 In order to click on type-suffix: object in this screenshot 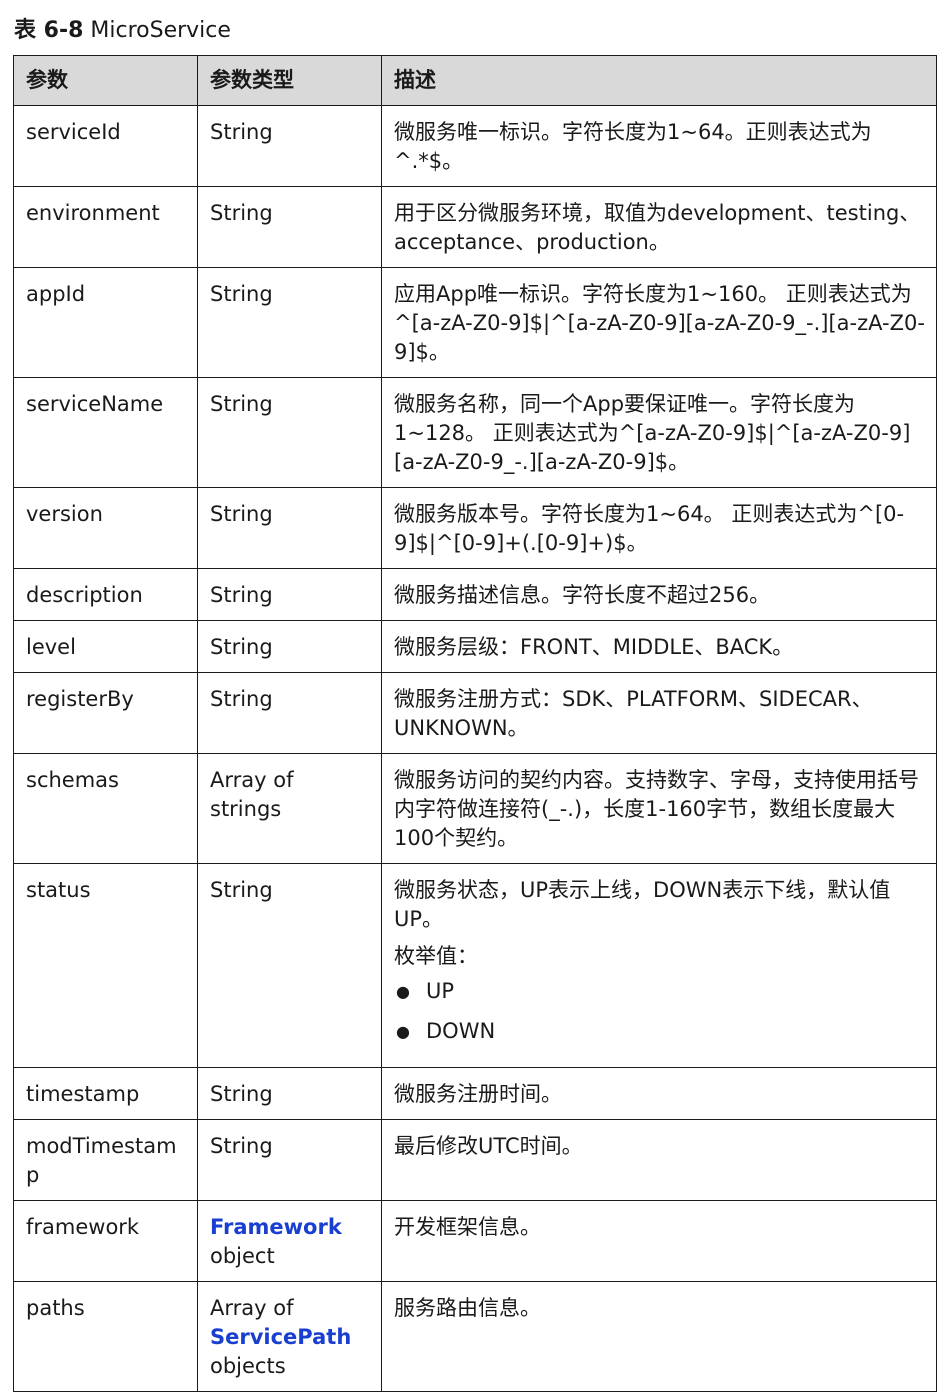, I will do `click(242, 1256)`.